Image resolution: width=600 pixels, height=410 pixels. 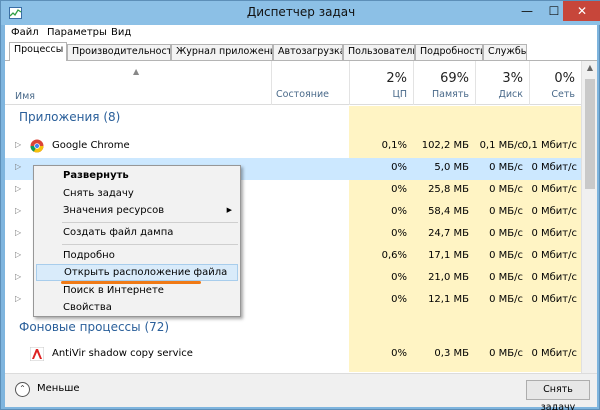 I want to click on title-bar: Диспетчер задач — ☐ ✕, so click(x=300, y=13).